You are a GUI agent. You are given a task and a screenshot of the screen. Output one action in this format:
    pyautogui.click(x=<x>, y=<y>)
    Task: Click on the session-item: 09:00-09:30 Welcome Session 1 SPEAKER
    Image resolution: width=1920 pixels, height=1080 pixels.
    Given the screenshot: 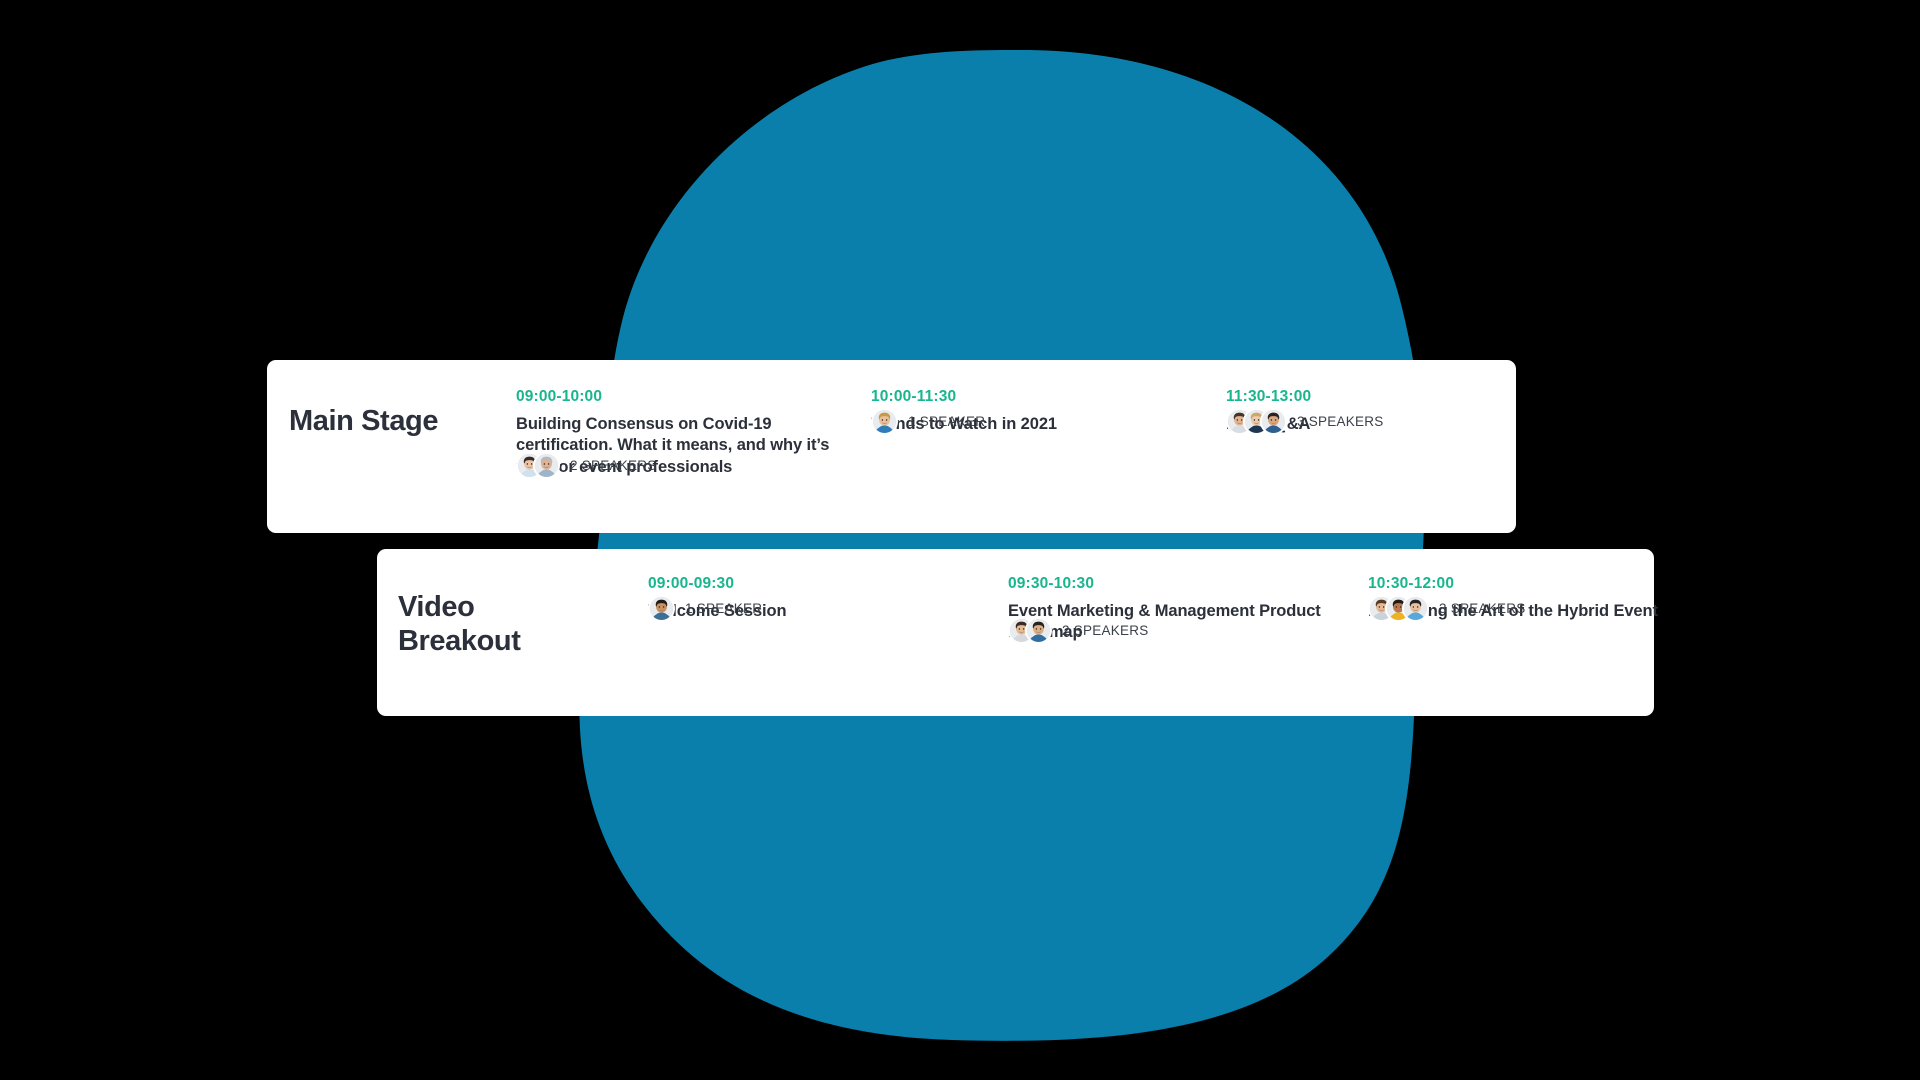 What is the action you would take?
    pyautogui.click(x=828, y=599)
    